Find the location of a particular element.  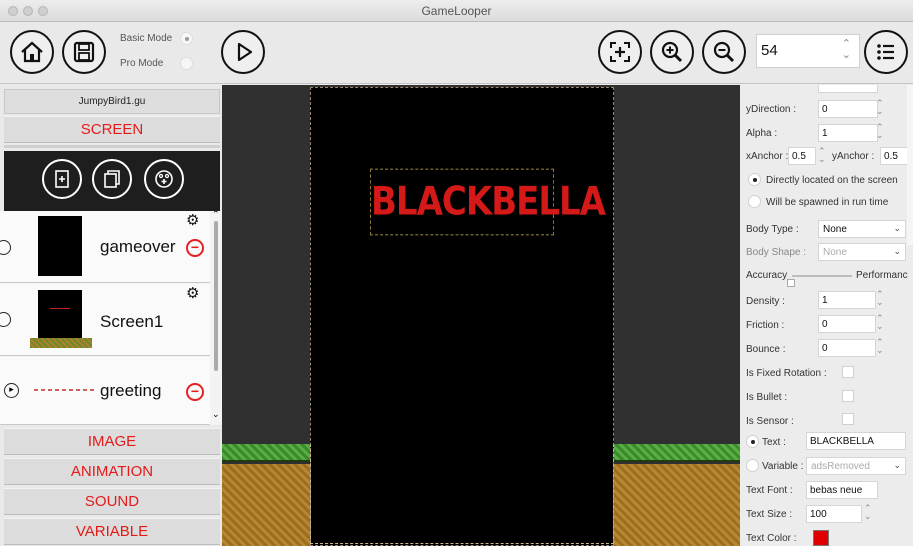

body-shape-label: Body Shape : is located at coordinates (776, 252).